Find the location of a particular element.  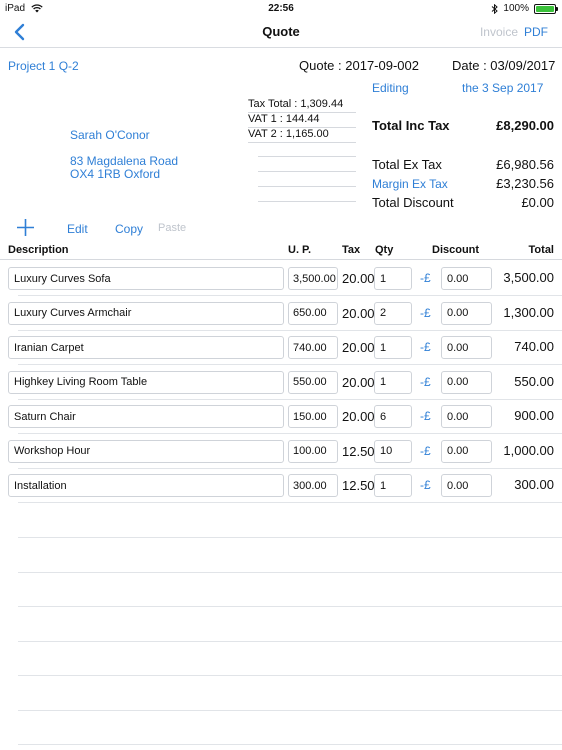

status-bar: iPad 22:56 100% is located at coordinates (281, 9).